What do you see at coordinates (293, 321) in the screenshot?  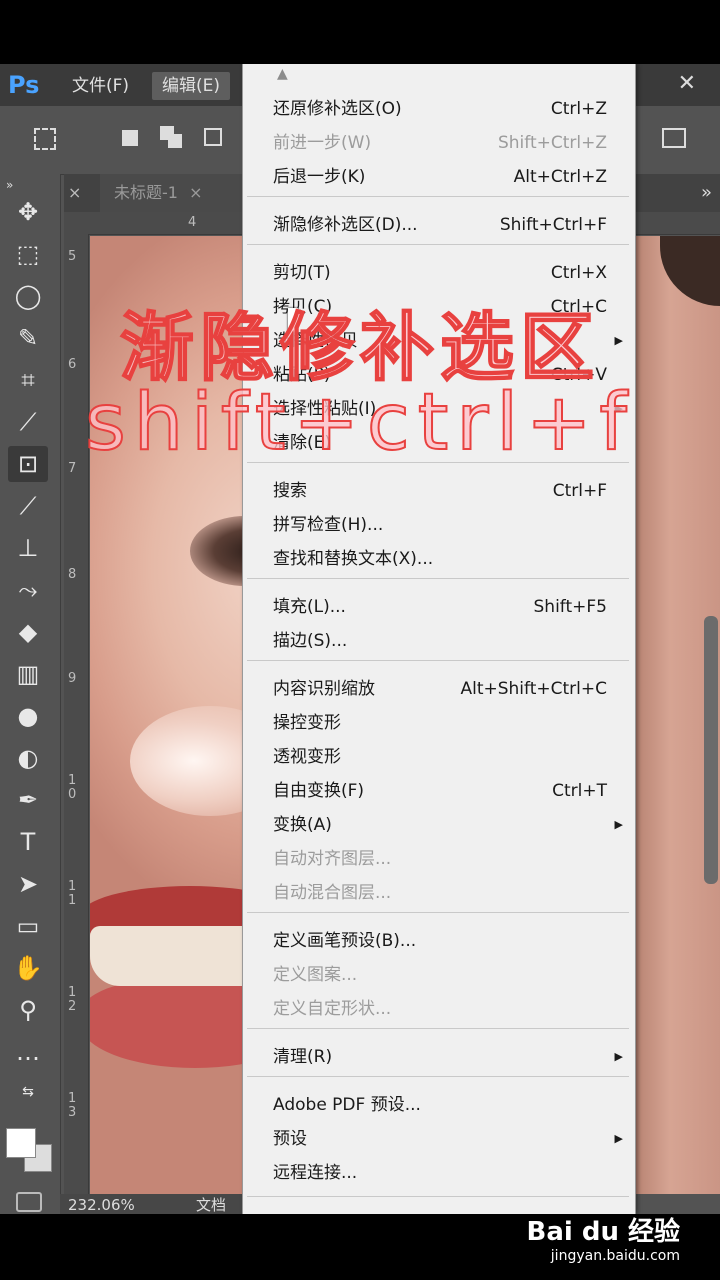 I see `mouse-cursor-icon` at bounding box center [293, 321].